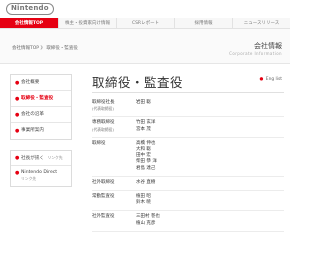 The width and height of the screenshot is (320, 265). I want to click on list-item: 専務取締役 (代表取締役) 竹田 玄洋 宮本 茂, so click(188, 127).